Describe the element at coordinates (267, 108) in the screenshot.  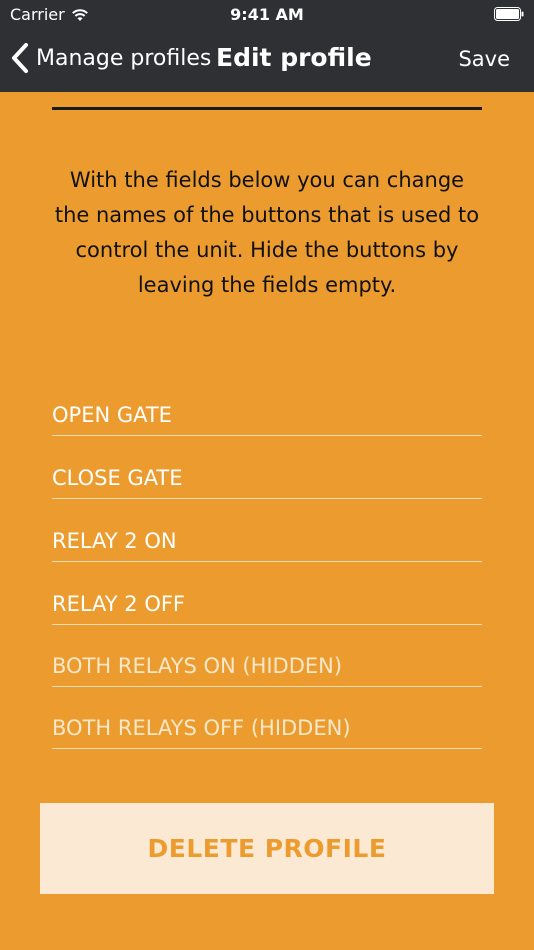
I see `top-divider` at that location.